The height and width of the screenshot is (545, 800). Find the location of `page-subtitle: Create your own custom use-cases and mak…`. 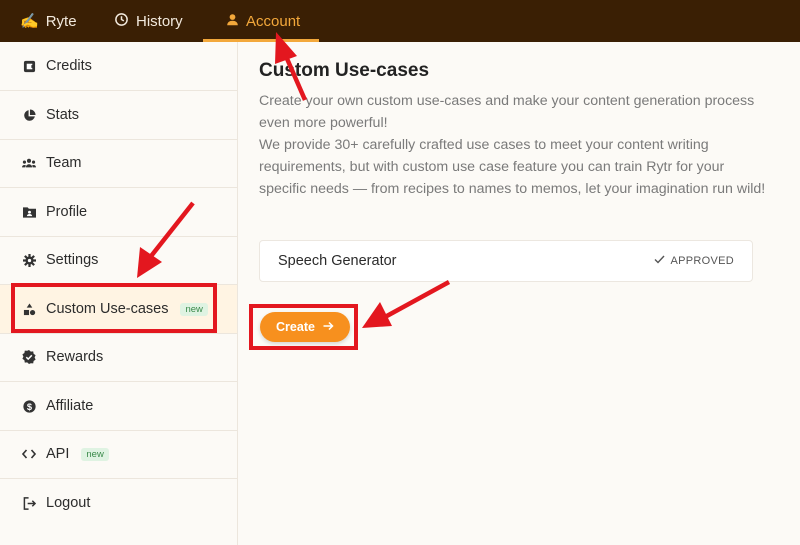

page-subtitle: Create your own custom use-cases and mak… is located at coordinates (507, 112).